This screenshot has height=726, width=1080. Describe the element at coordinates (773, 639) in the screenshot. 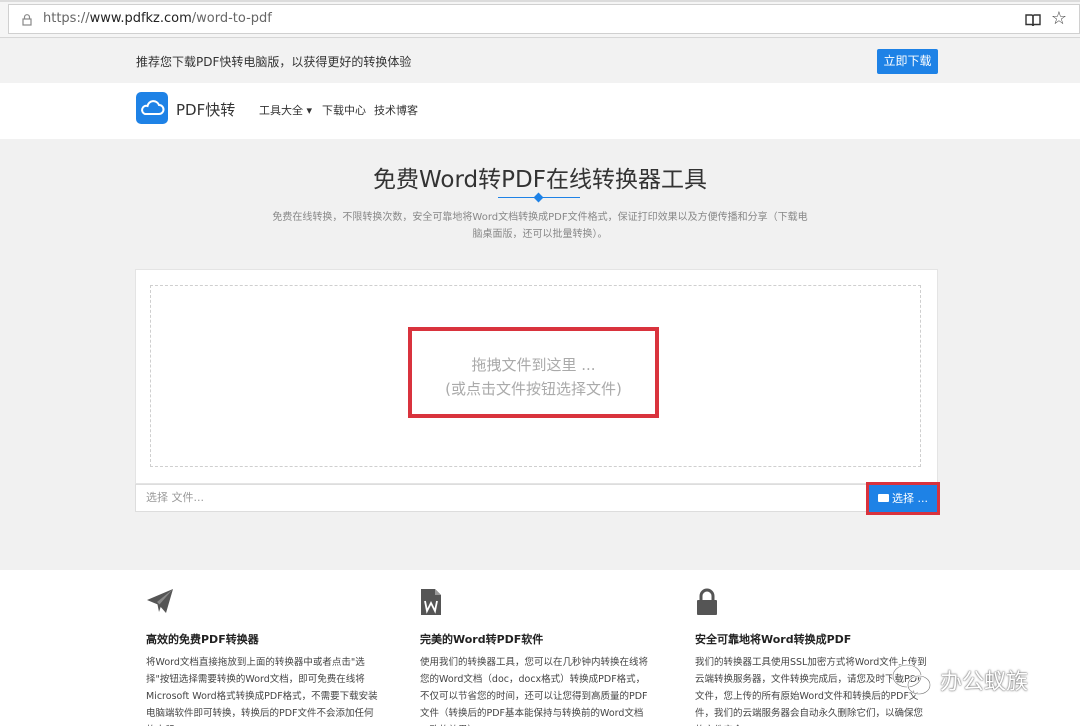

I see `feature-title: 安全可靠地将Word转换成PDF` at that location.